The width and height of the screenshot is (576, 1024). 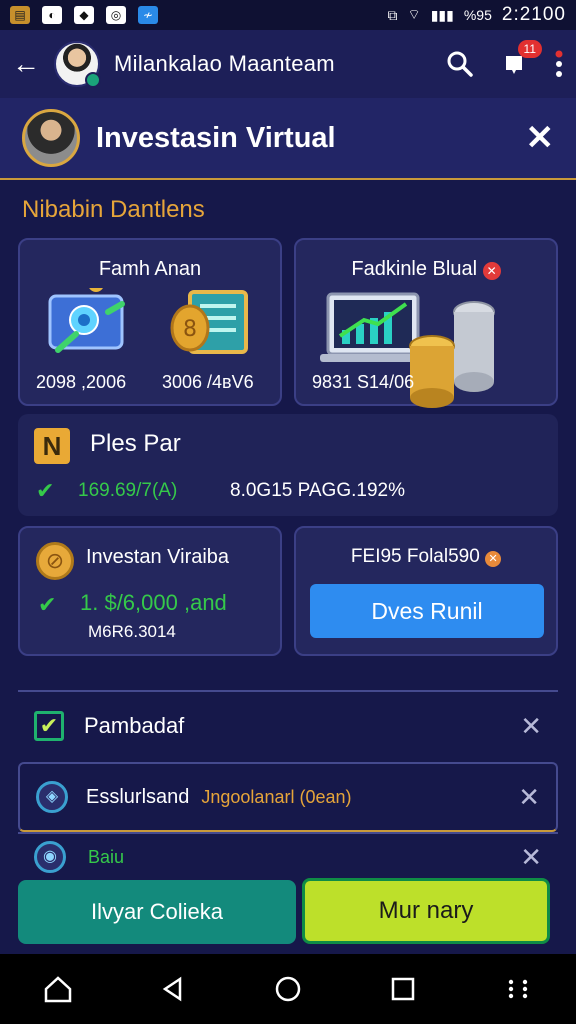 I want to click on card-title: Investan Viraiba, so click(x=158, y=557).